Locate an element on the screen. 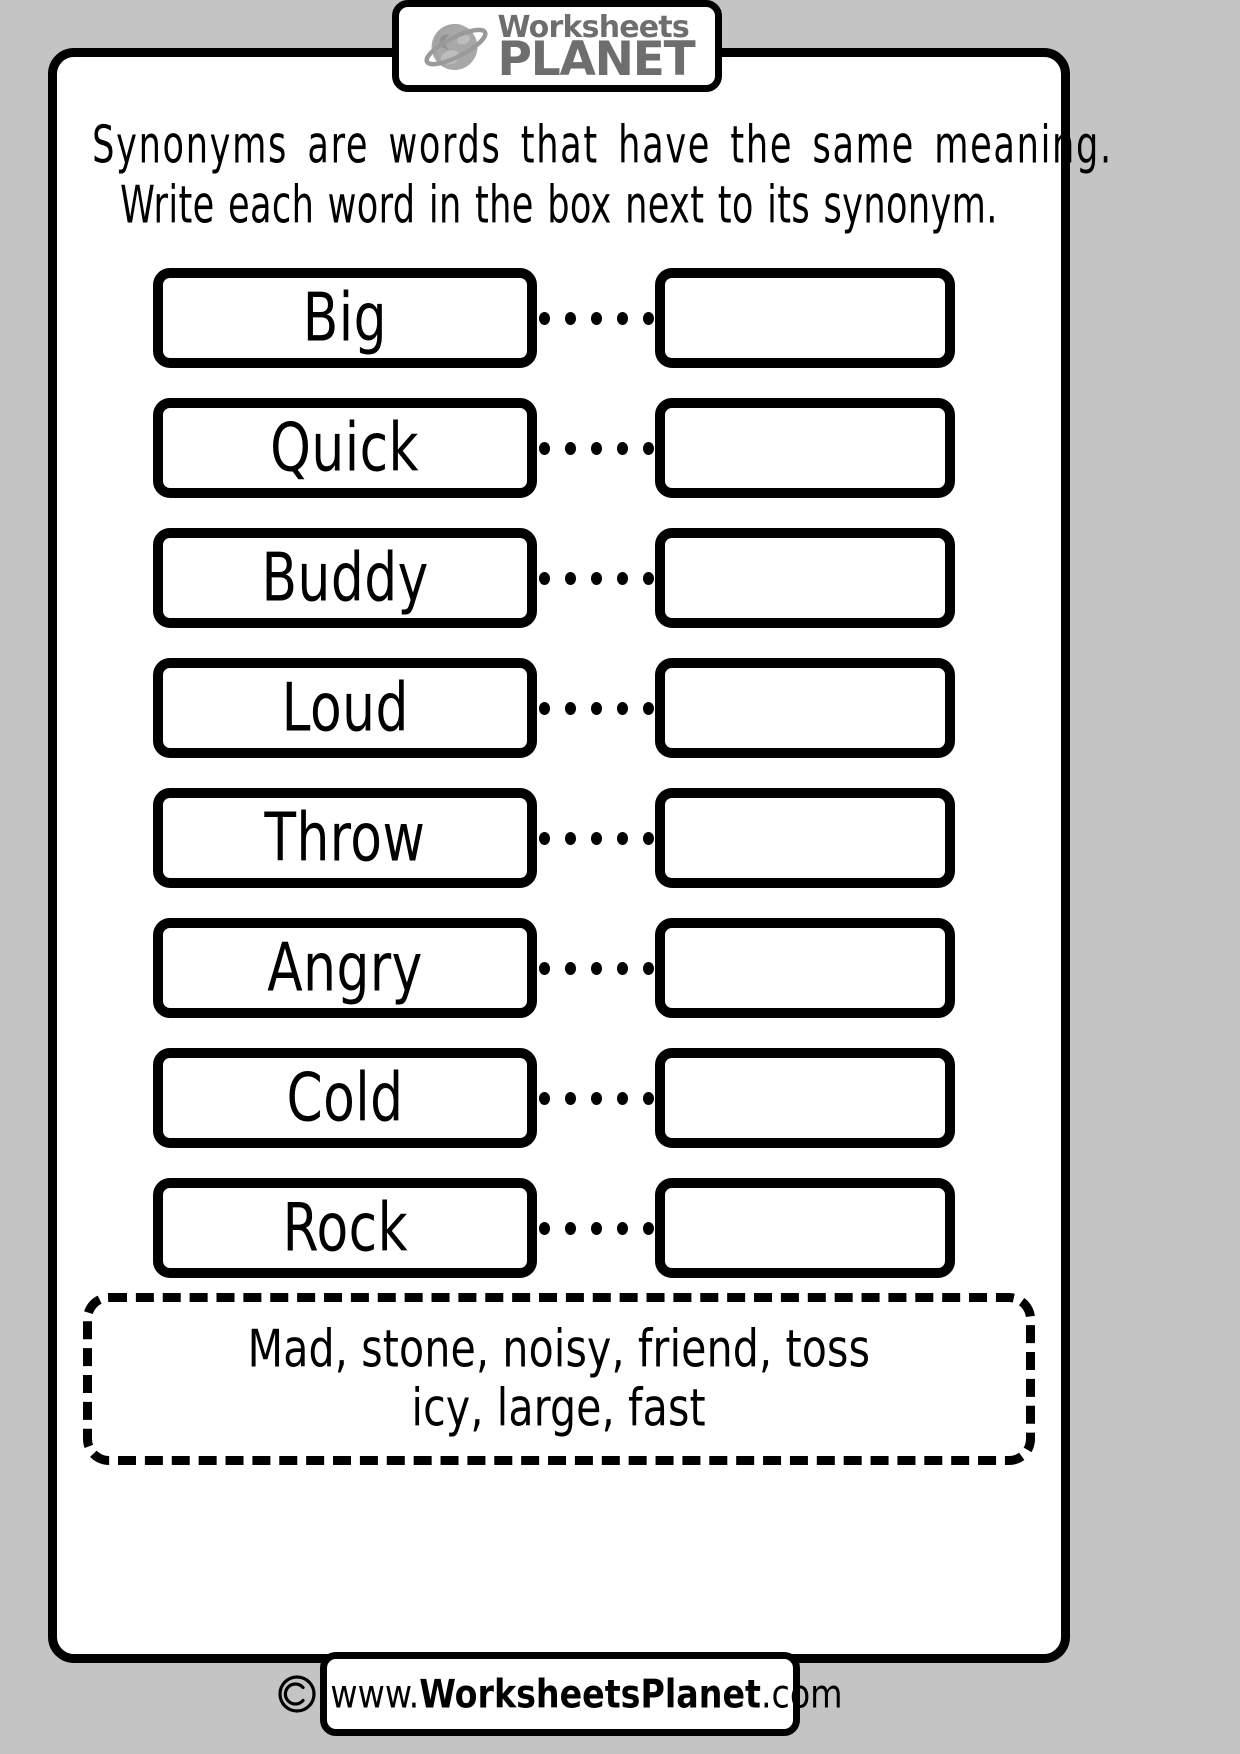 Image resolution: width=1240 pixels, height=1754 pixels. table-row: Angry is located at coordinates (559, 968).